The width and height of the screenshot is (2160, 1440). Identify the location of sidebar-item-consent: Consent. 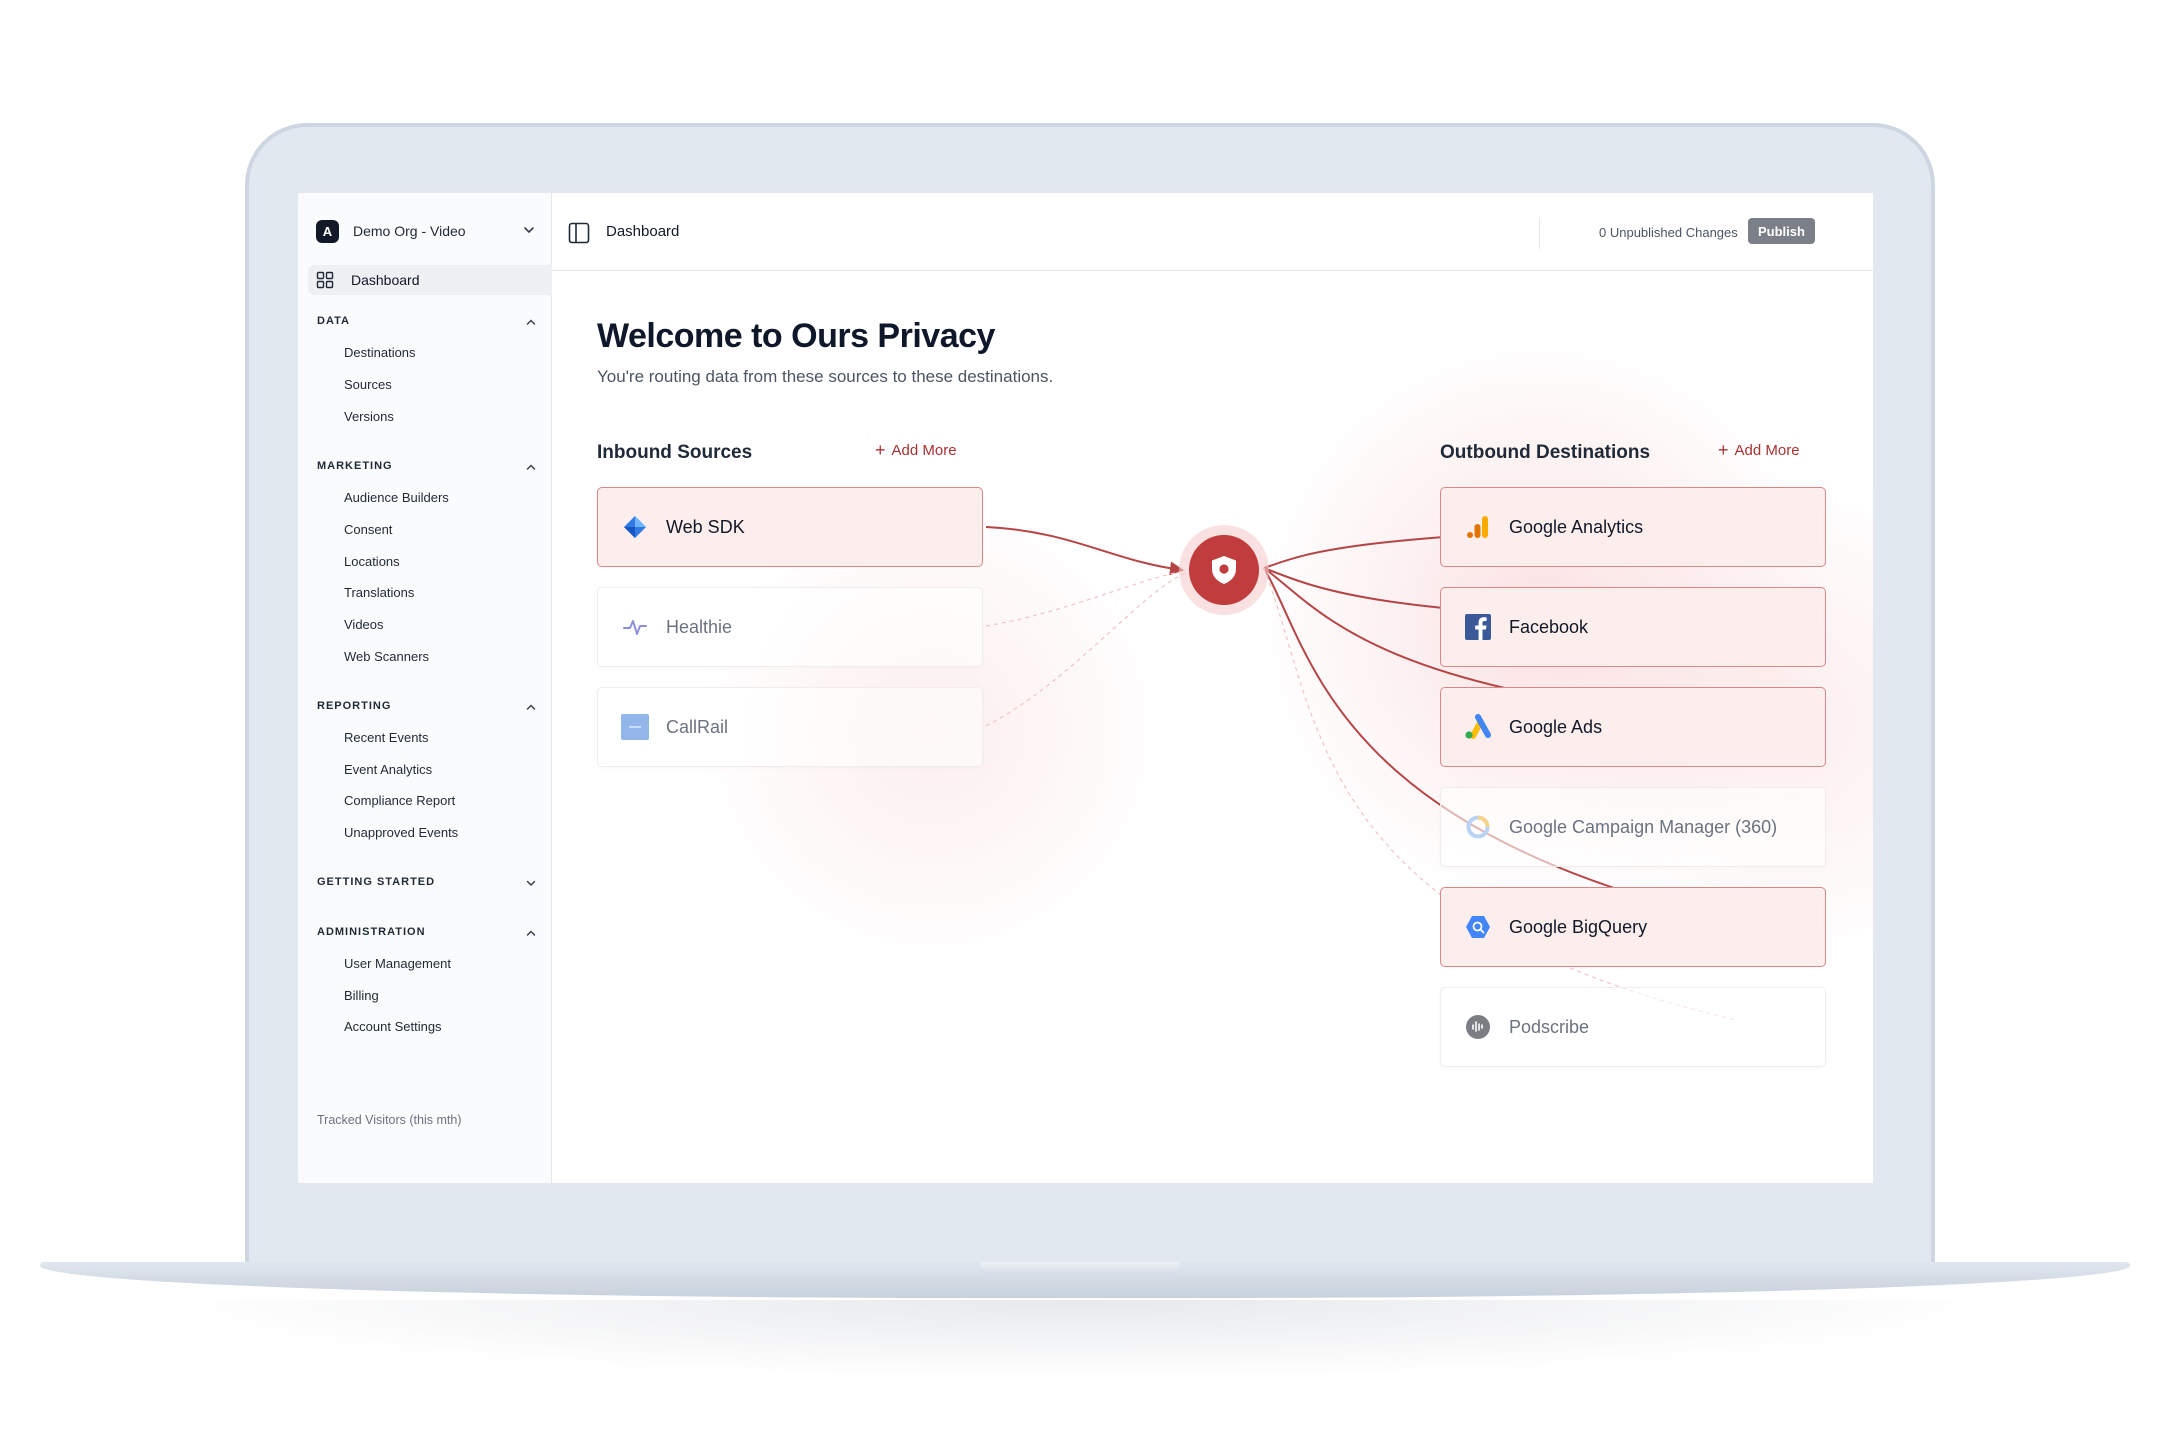
(368, 529).